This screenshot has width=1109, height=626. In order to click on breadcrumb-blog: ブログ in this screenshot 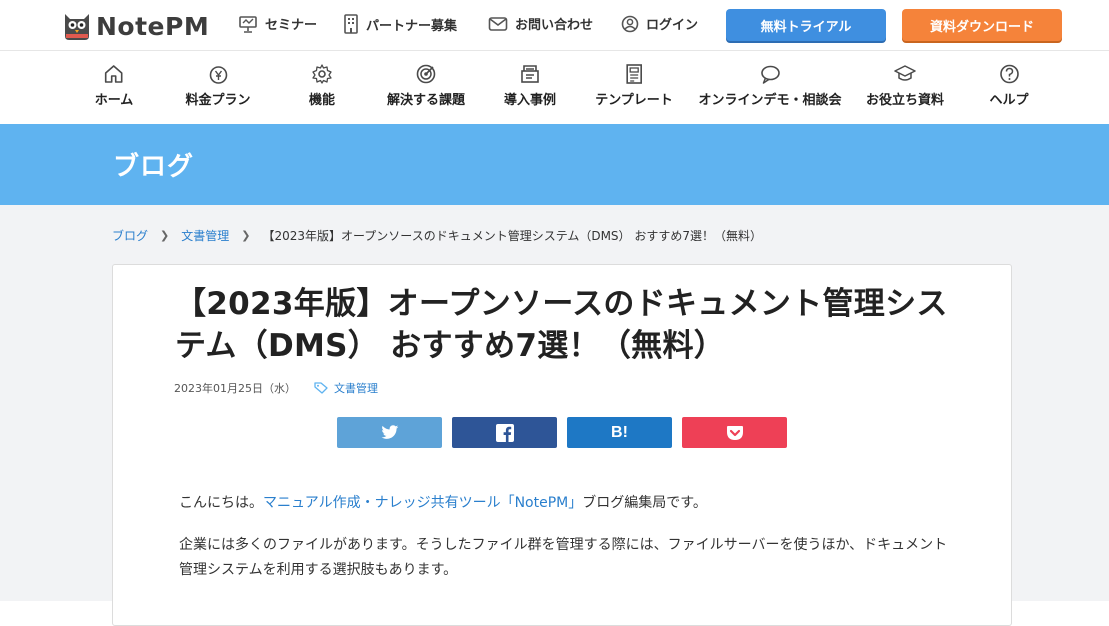, I will do `click(130, 235)`.